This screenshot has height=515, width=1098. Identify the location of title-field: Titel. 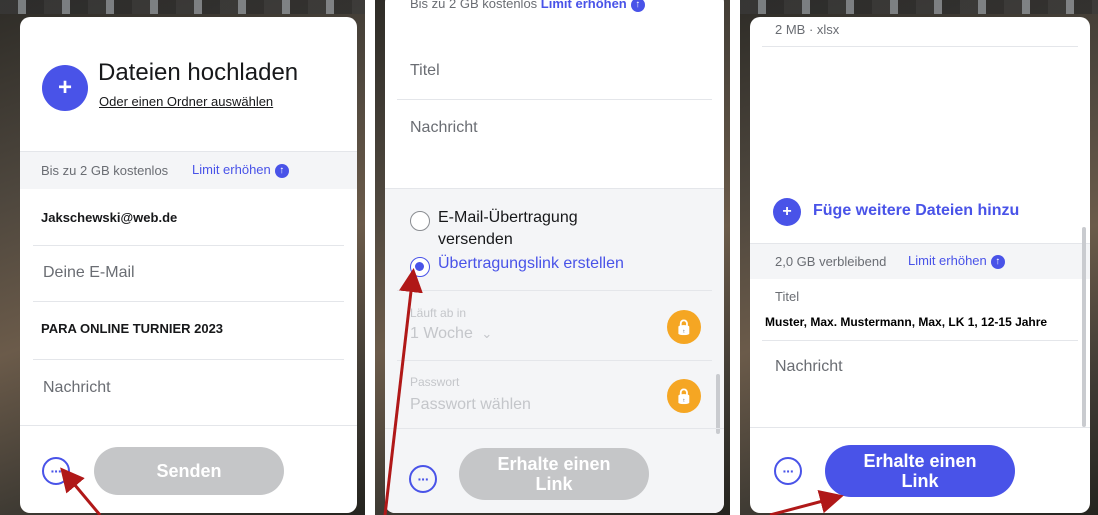
(425, 71).